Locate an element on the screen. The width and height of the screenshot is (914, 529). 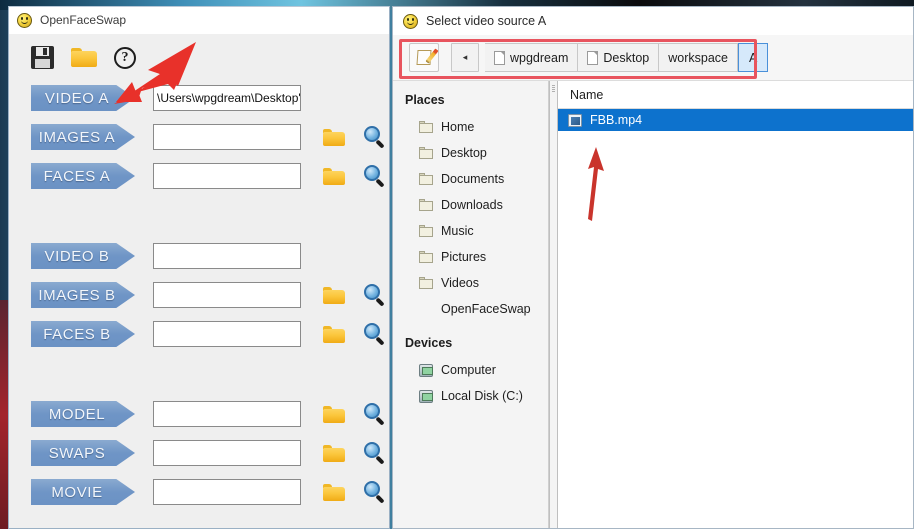
window-title: OpenFaceSwap is located at coordinates (83, 20).